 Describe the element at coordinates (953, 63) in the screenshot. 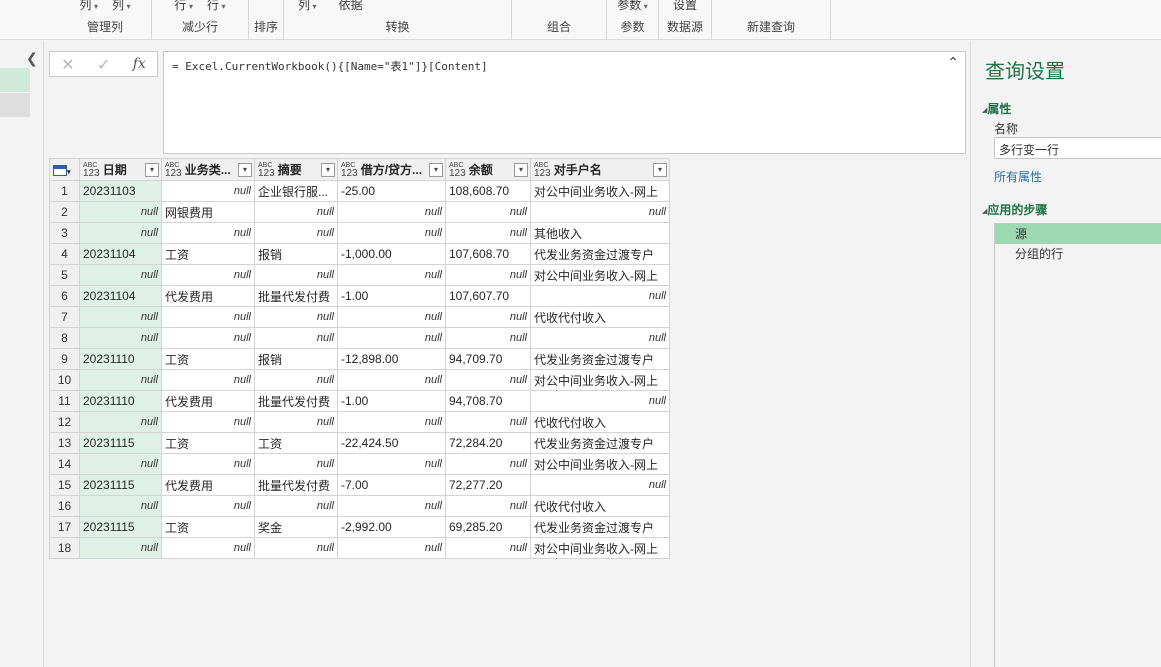

I see `collapse-formula-icon: ⌃` at that location.